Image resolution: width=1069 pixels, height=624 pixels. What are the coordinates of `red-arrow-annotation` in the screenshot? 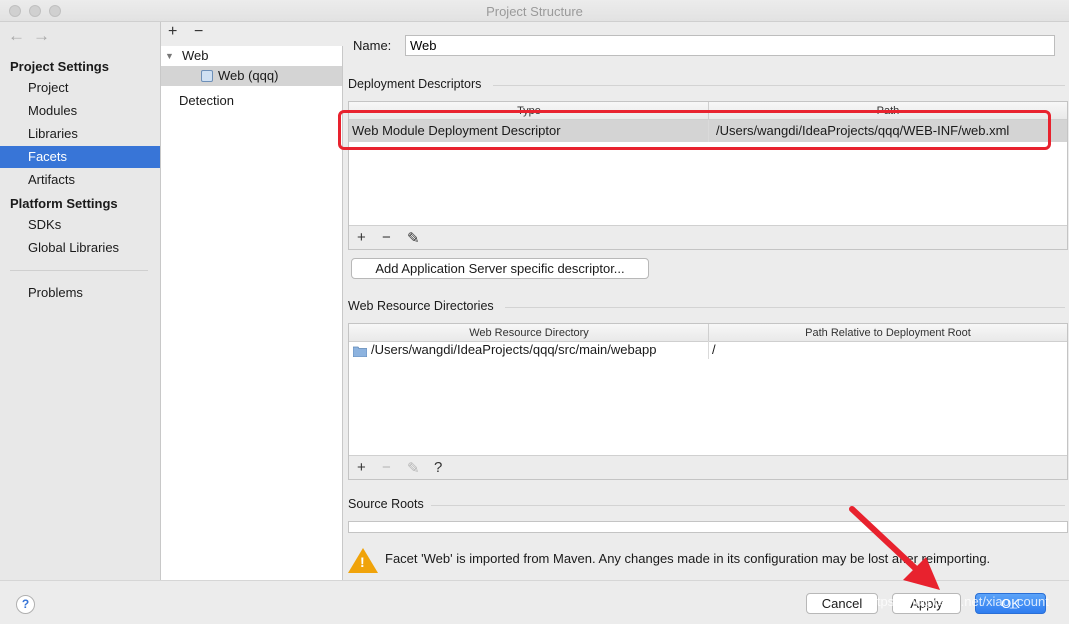 It's located at (894, 548).